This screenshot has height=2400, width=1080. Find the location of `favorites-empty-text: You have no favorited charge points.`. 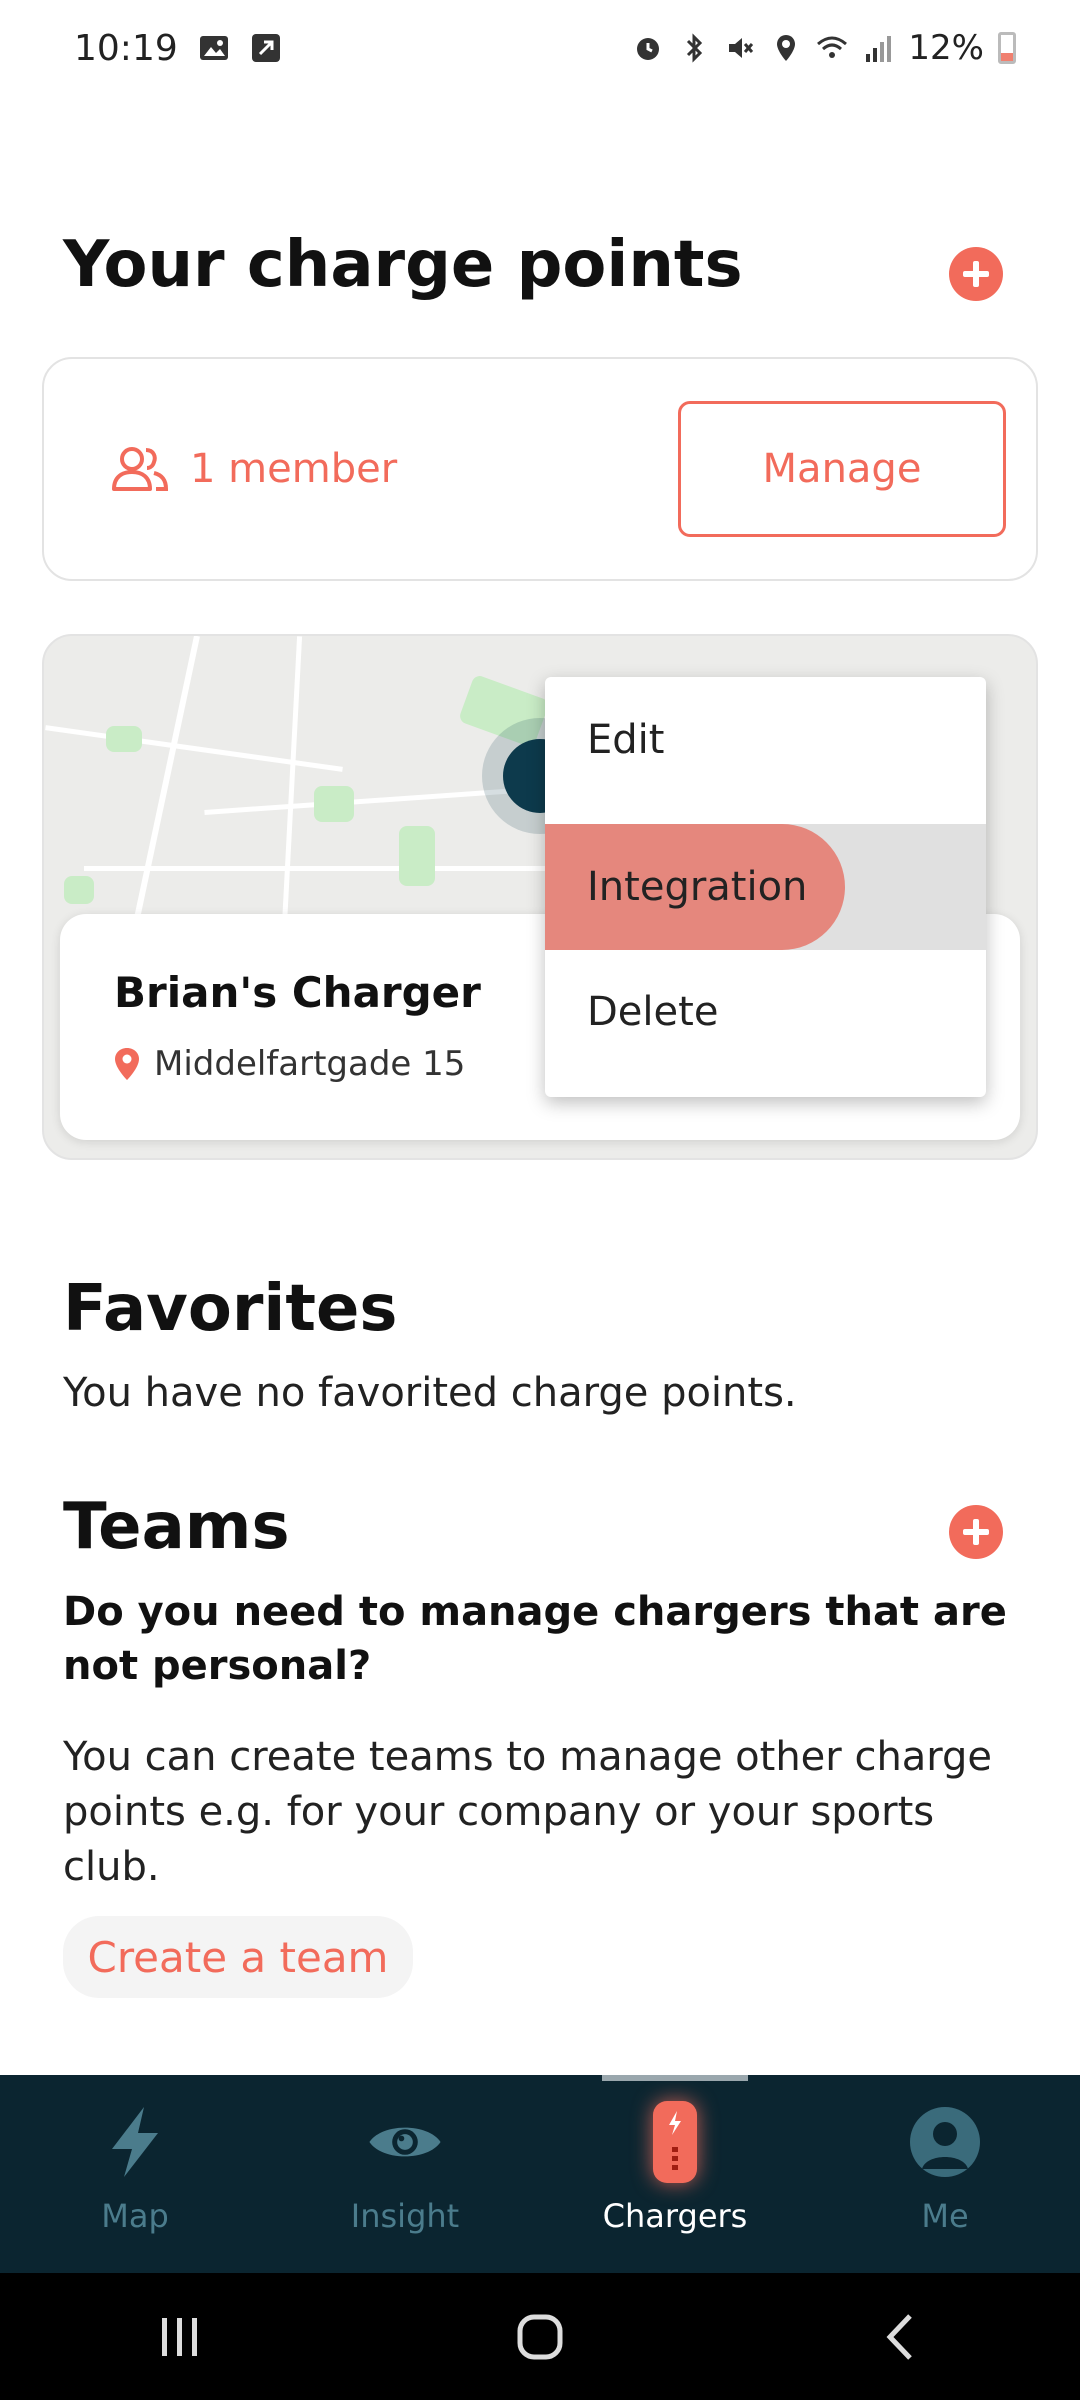

favorites-empty-text: You have no favorited charge points. is located at coordinates (430, 1393).